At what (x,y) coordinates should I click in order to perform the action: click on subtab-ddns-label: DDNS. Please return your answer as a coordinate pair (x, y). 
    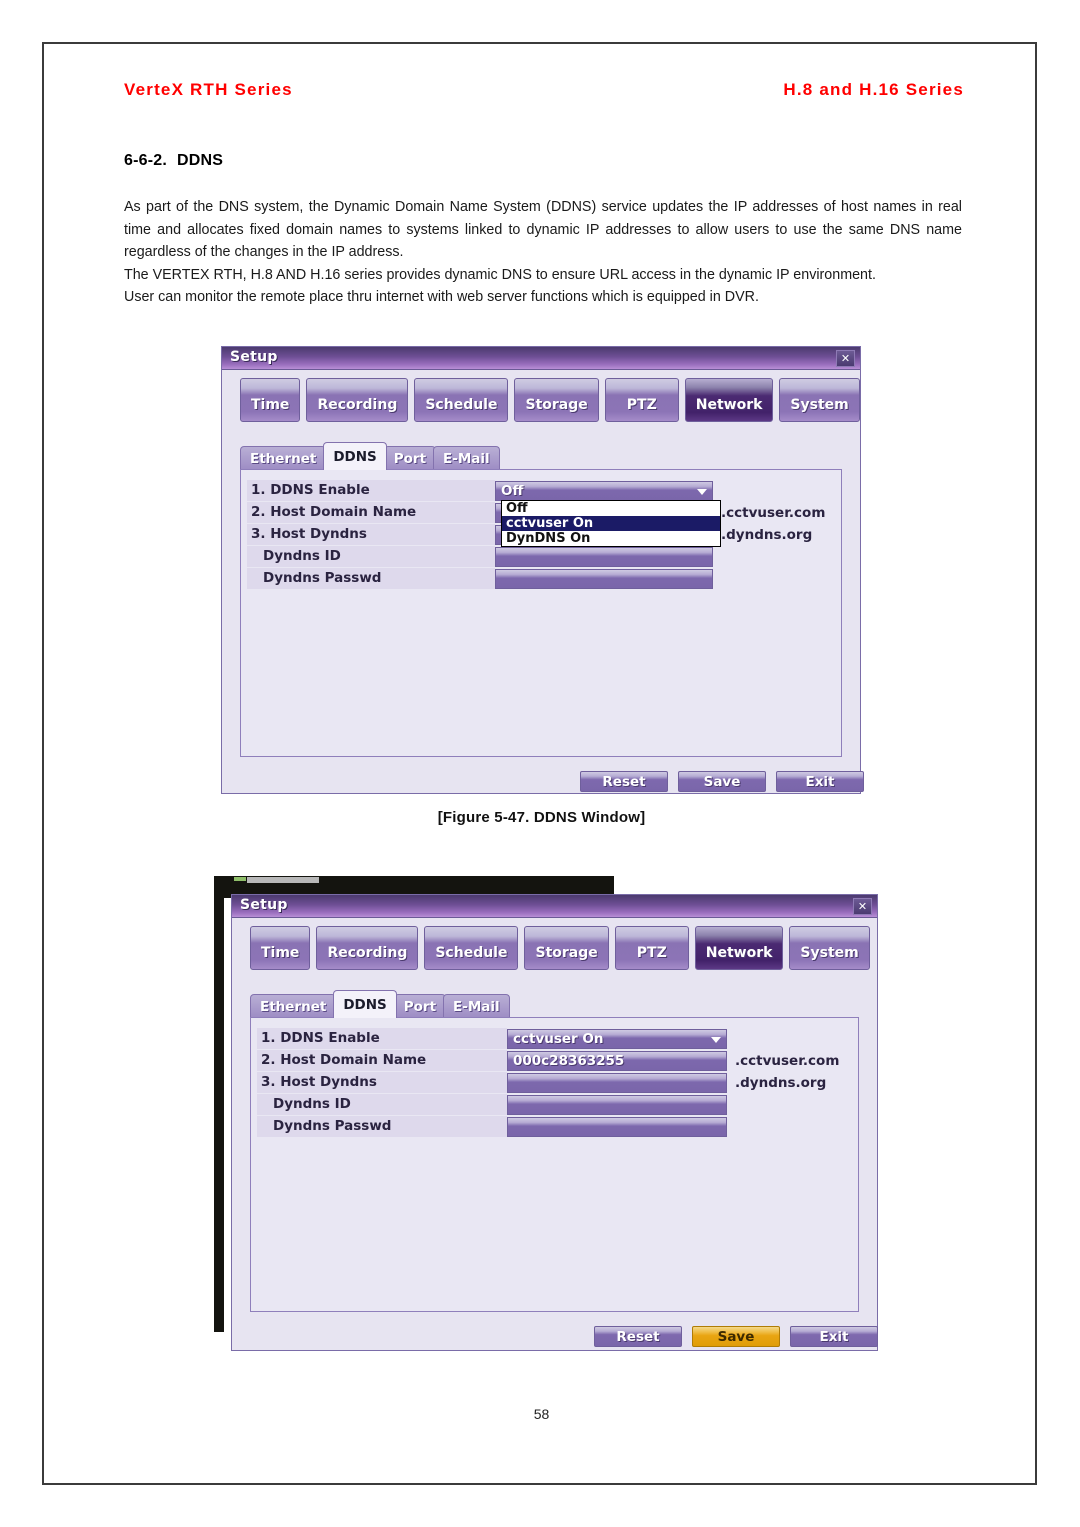
    Looking at the image, I should click on (355, 456).